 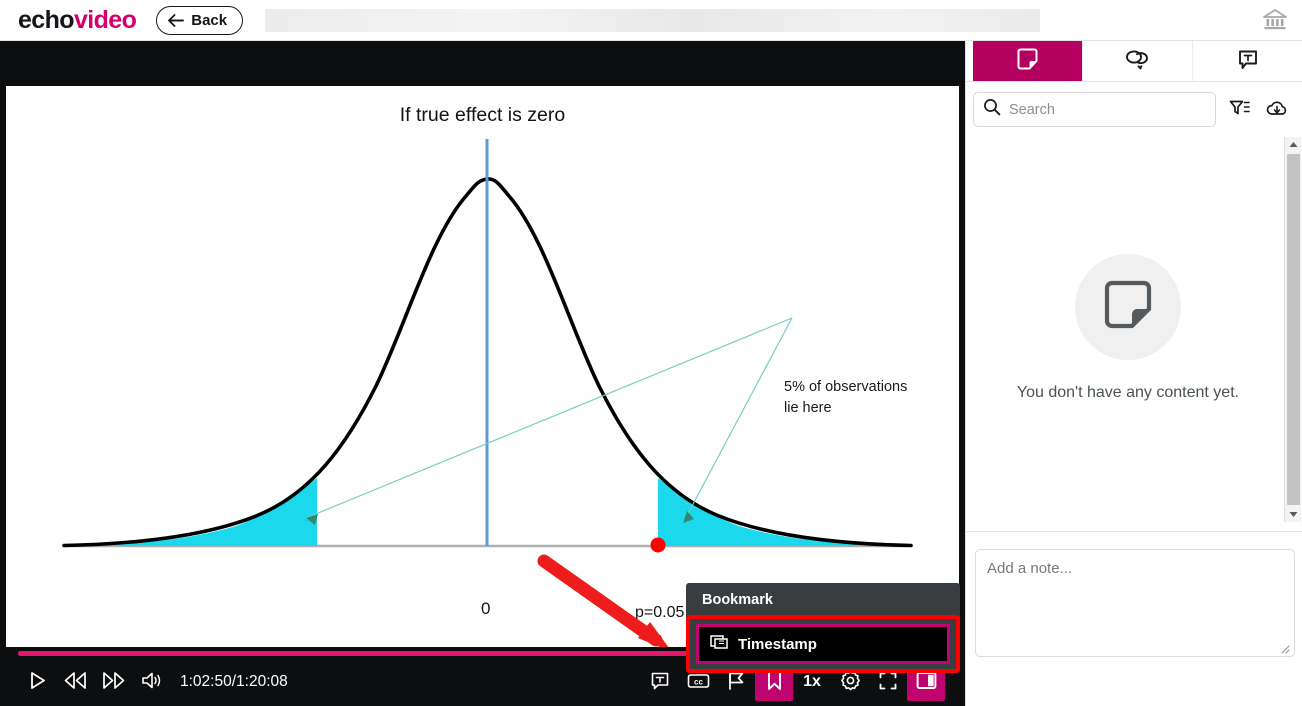 I want to click on tab-transcript, so click(x=1247, y=61).